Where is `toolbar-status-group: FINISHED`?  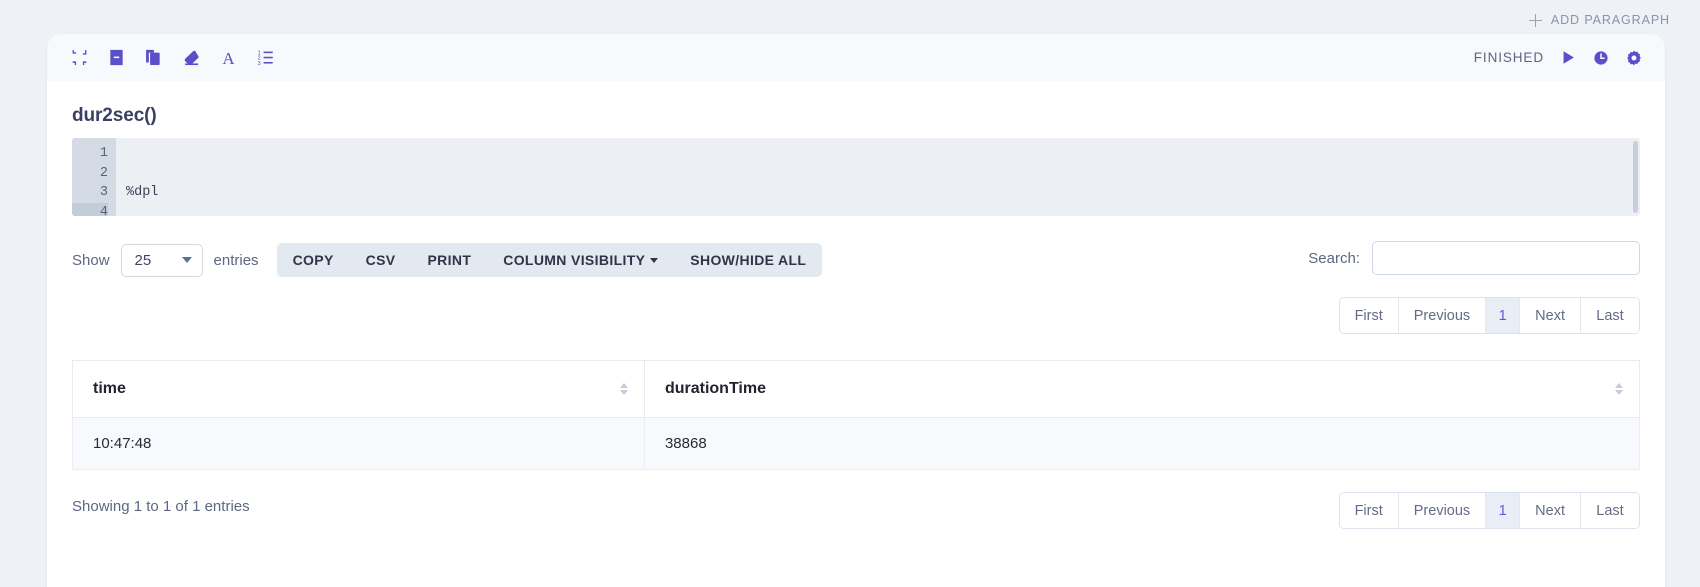
toolbar-status-group: FINISHED is located at coordinates (1558, 58).